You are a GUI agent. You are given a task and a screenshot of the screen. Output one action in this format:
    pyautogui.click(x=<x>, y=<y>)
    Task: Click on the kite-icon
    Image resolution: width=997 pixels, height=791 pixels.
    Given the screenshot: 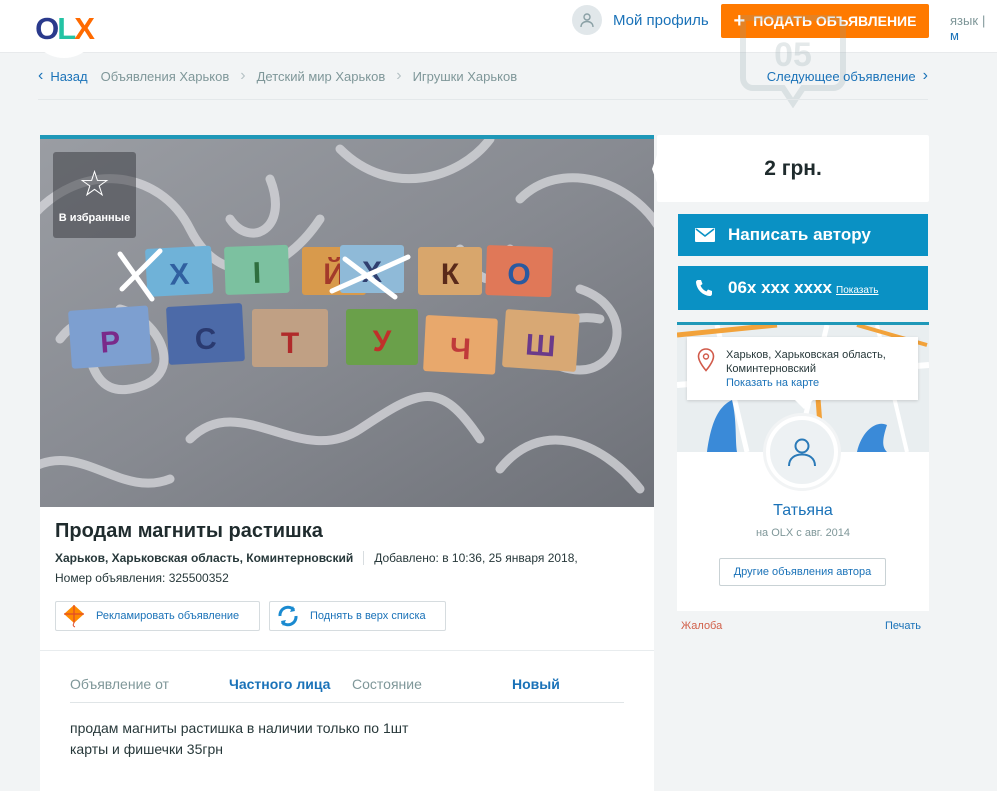 What is the action you would take?
    pyautogui.click(x=74, y=616)
    